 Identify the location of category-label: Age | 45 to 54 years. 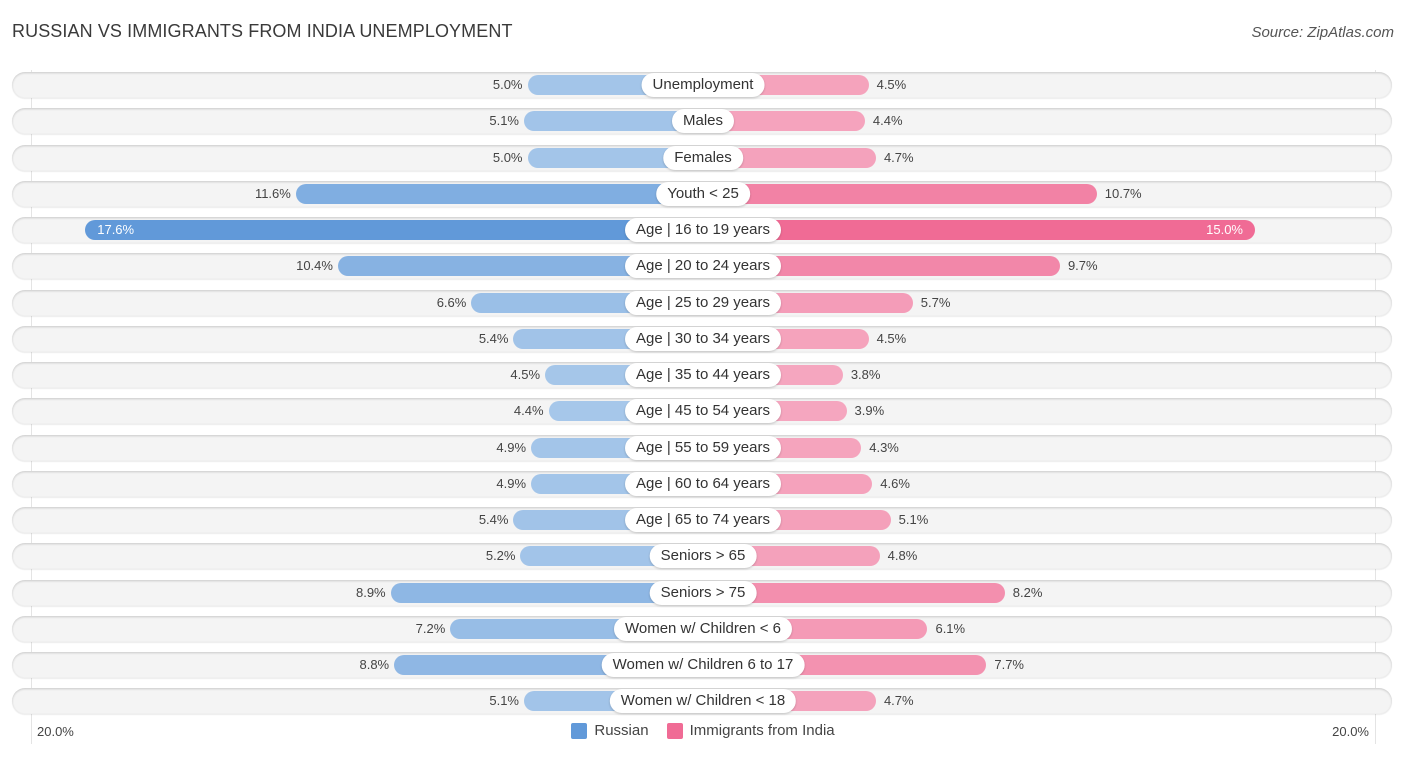
(703, 411).